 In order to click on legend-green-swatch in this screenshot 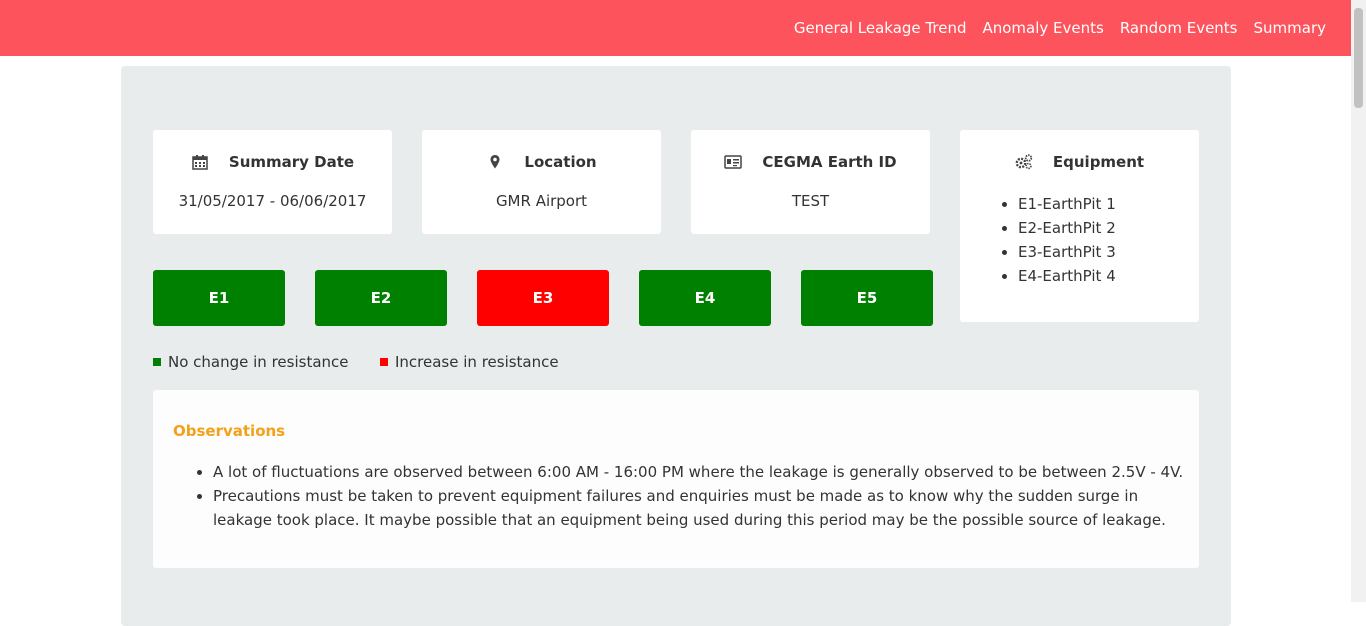, I will do `click(157, 362)`.